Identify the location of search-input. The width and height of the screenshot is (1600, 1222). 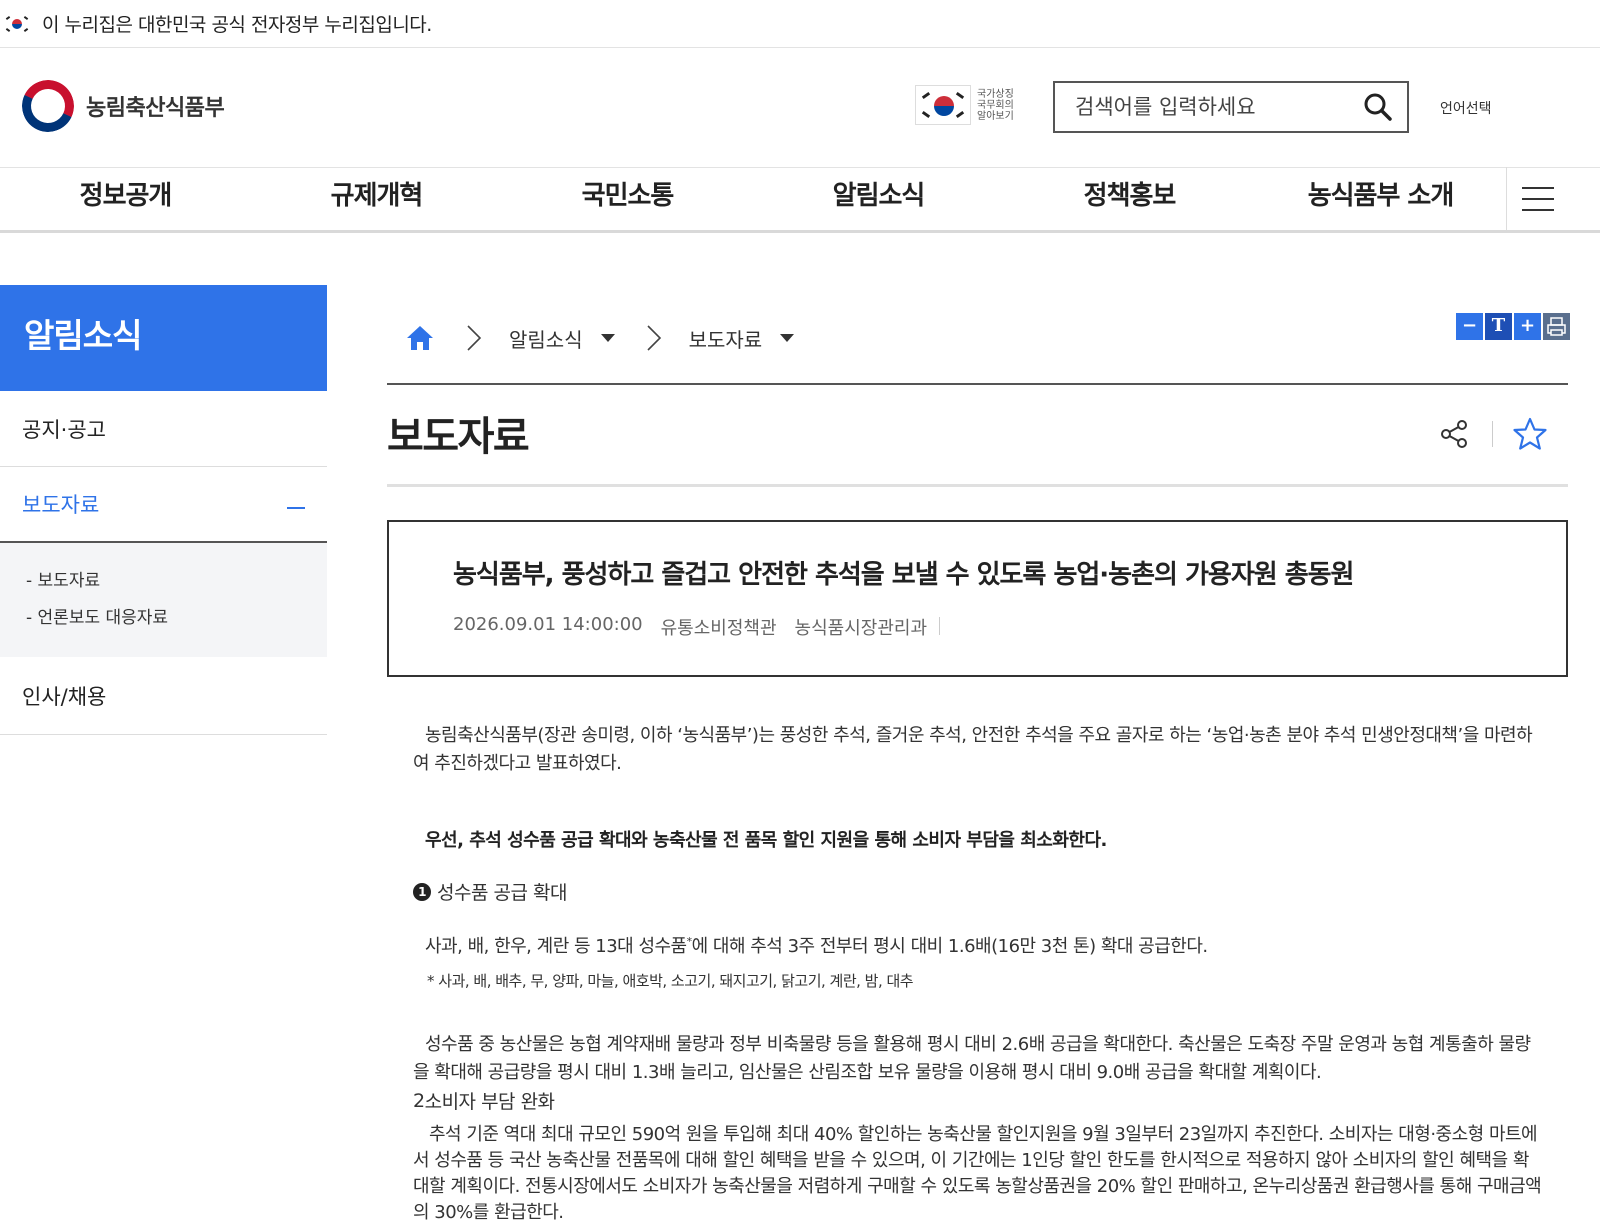
(1219, 107).